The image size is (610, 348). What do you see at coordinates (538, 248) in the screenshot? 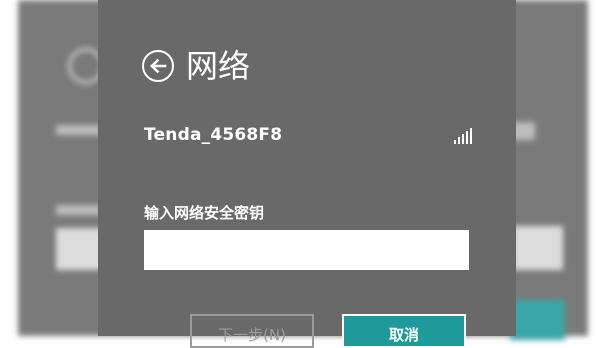
I see `background-ghost-right-b` at bounding box center [538, 248].